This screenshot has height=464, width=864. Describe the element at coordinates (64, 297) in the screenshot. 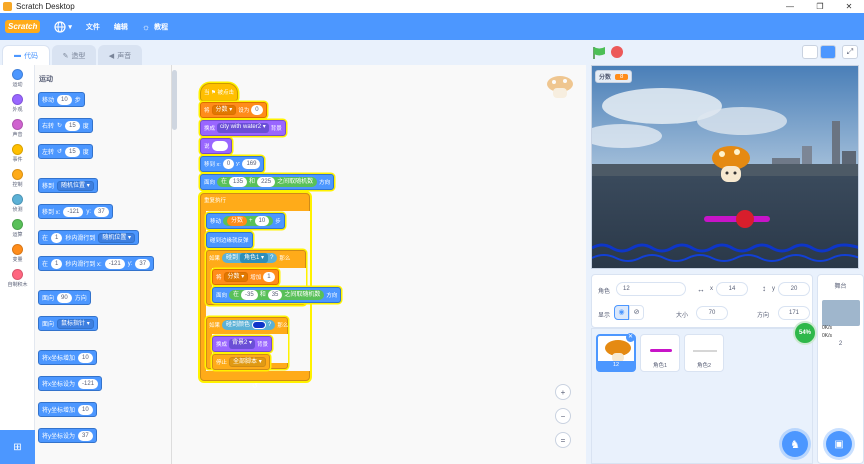

I see `block-input: 90` at that location.